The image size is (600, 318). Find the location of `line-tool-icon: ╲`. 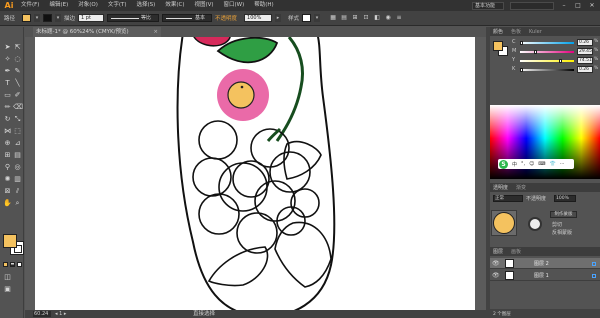

line-tool-icon: ╲ is located at coordinates (17, 83).